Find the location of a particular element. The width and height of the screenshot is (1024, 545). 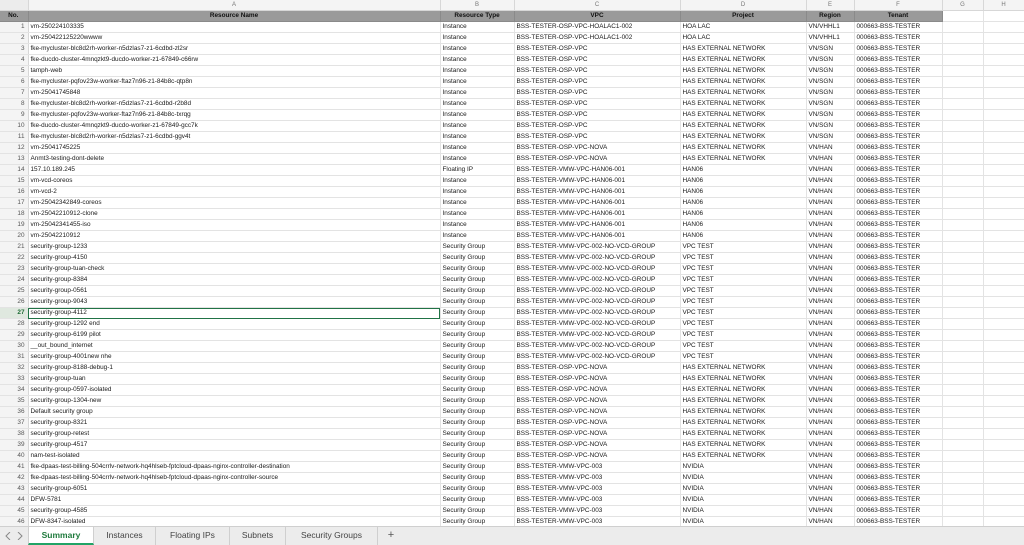

row-number: 32 is located at coordinates (14, 368).